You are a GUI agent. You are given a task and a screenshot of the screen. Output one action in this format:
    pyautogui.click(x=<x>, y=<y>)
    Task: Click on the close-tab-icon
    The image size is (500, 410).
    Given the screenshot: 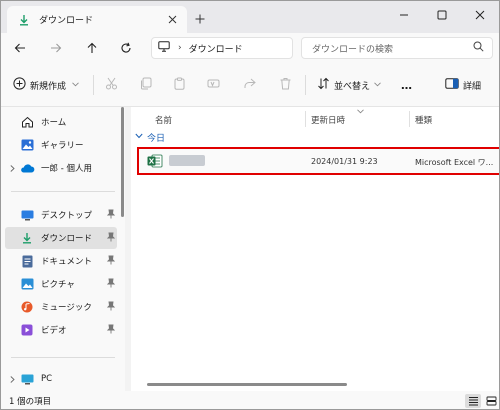 What is the action you would take?
    pyautogui.click(x=172, y=19)
    